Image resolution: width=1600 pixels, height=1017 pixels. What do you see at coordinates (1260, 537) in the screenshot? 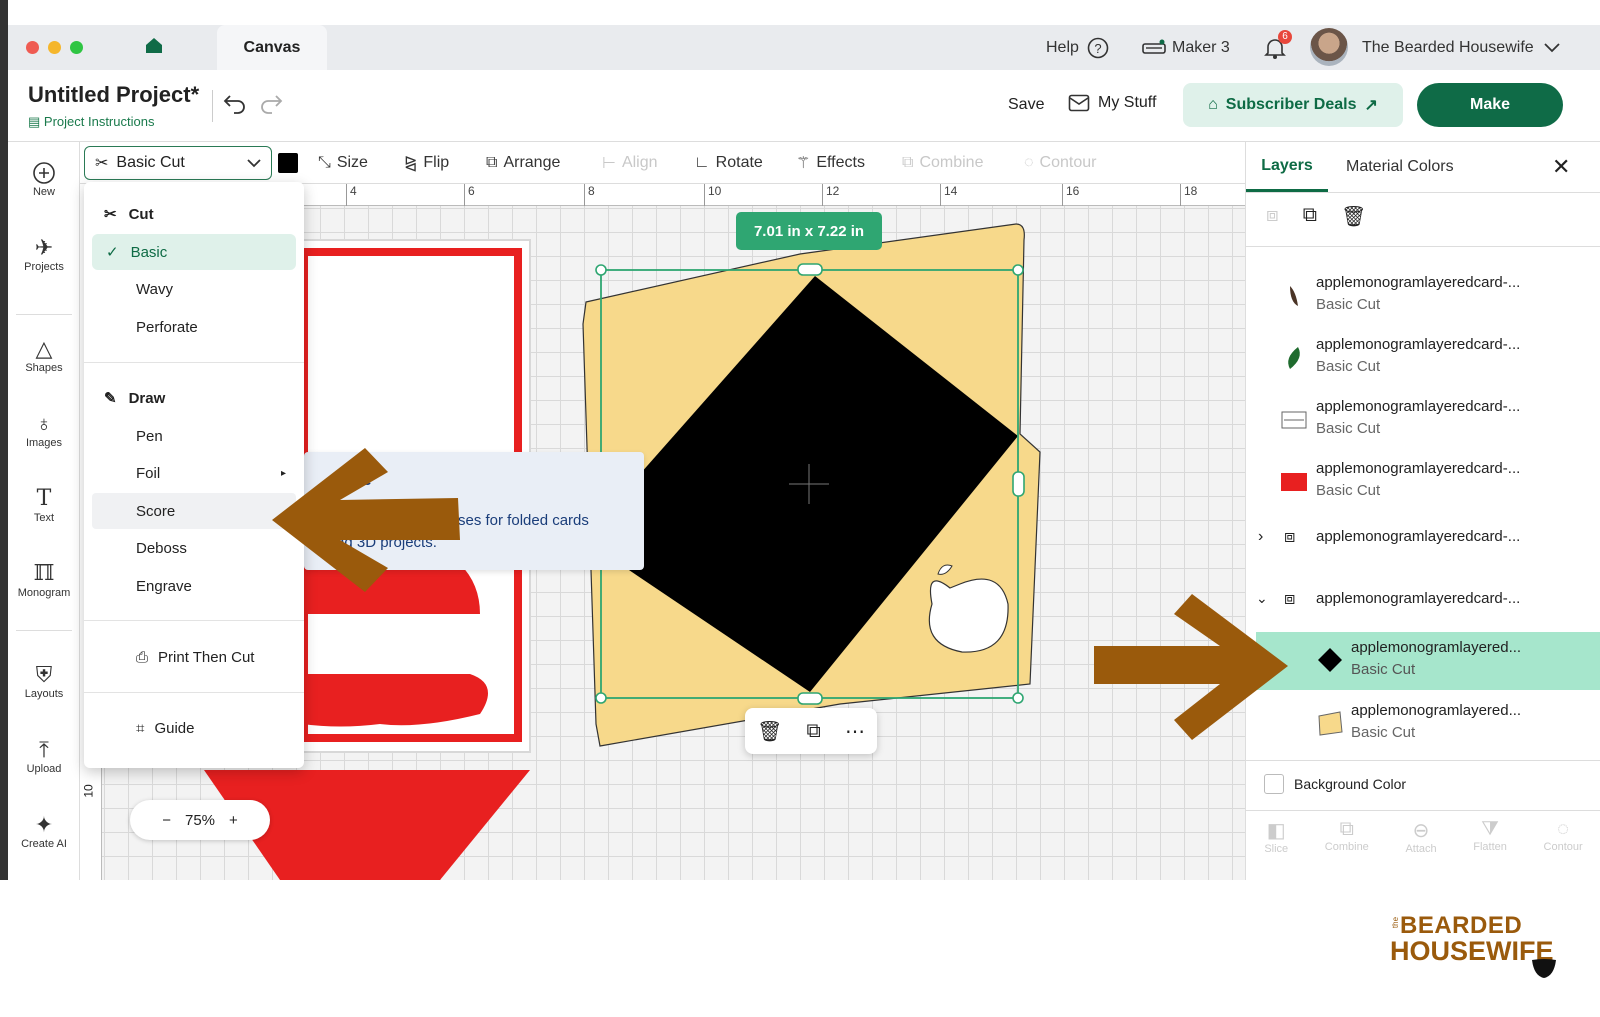
I see `chevron-right-icon: ›` at bounding box center [1260, 537].